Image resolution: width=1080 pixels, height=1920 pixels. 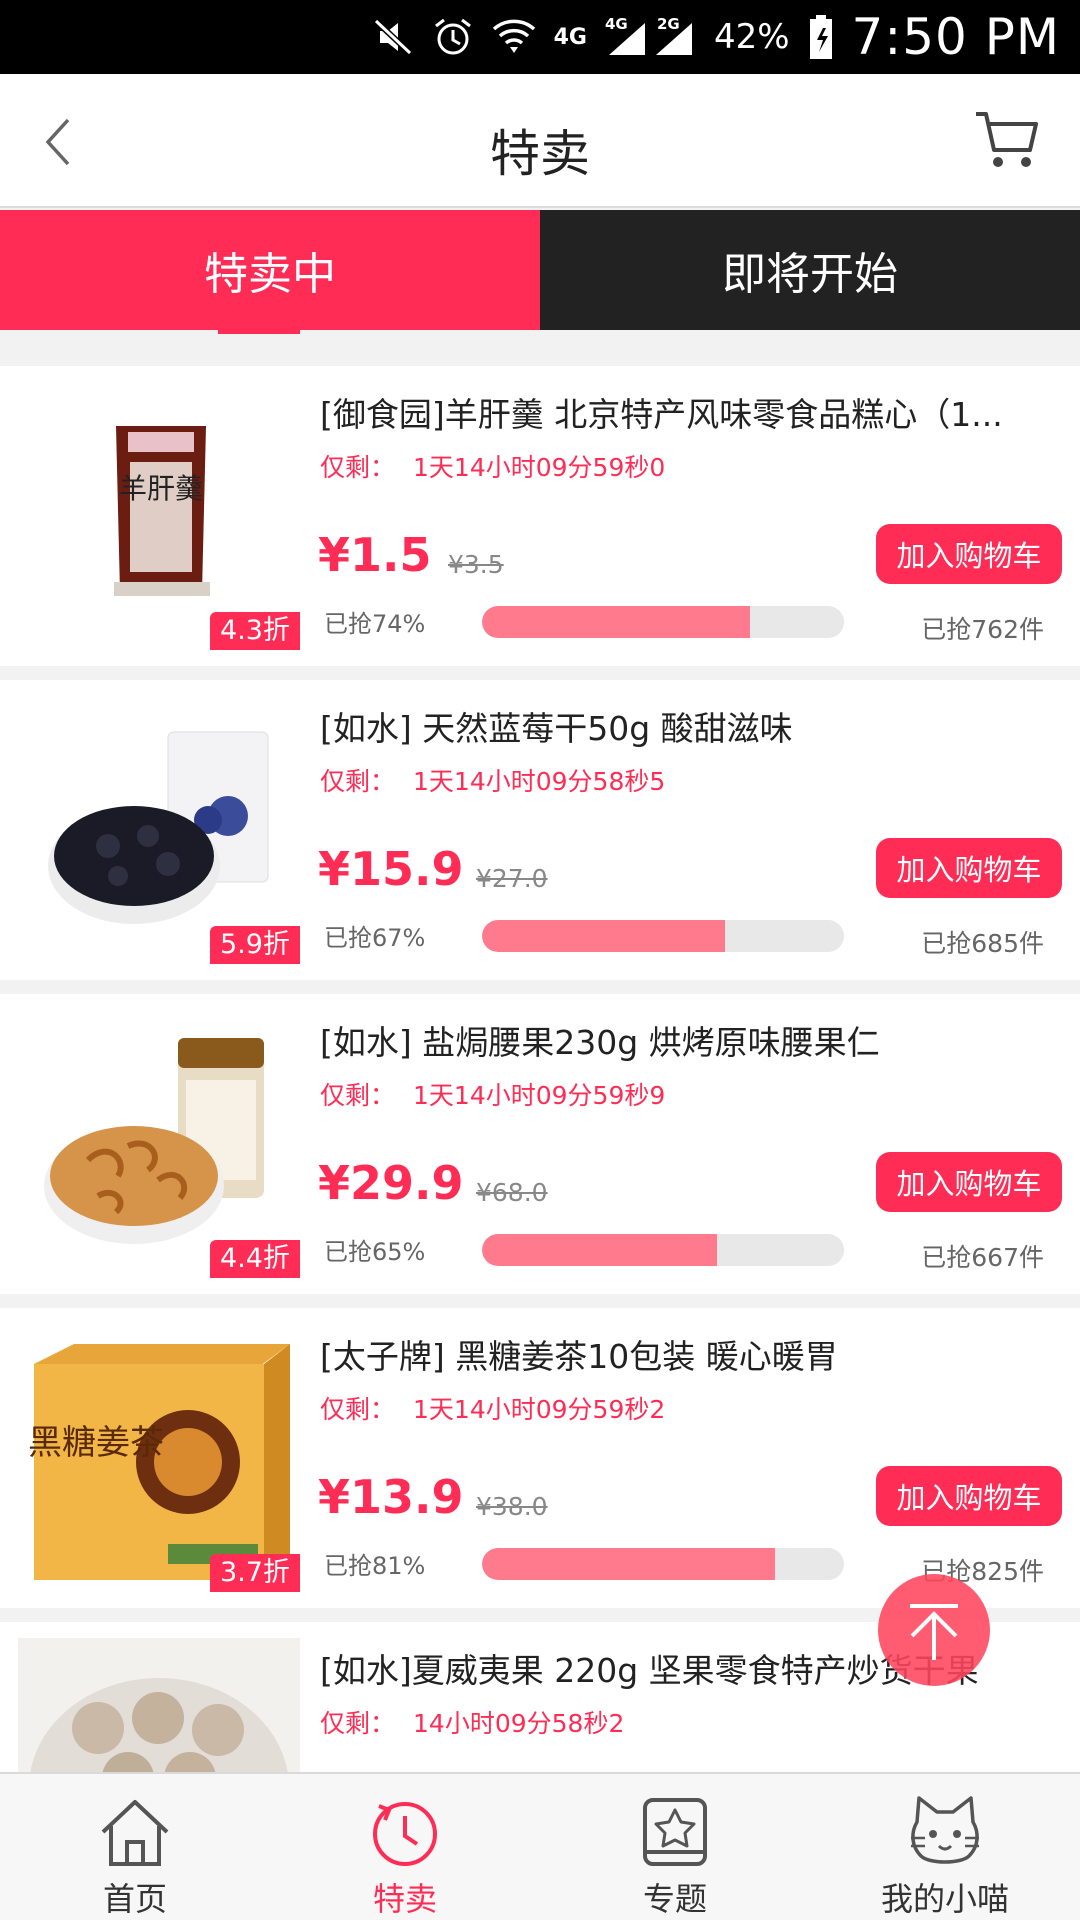 What do you see at coordinates (1007, 141) in the screenshot?
I see `cart-icon` at bounding box center [1007, 141].